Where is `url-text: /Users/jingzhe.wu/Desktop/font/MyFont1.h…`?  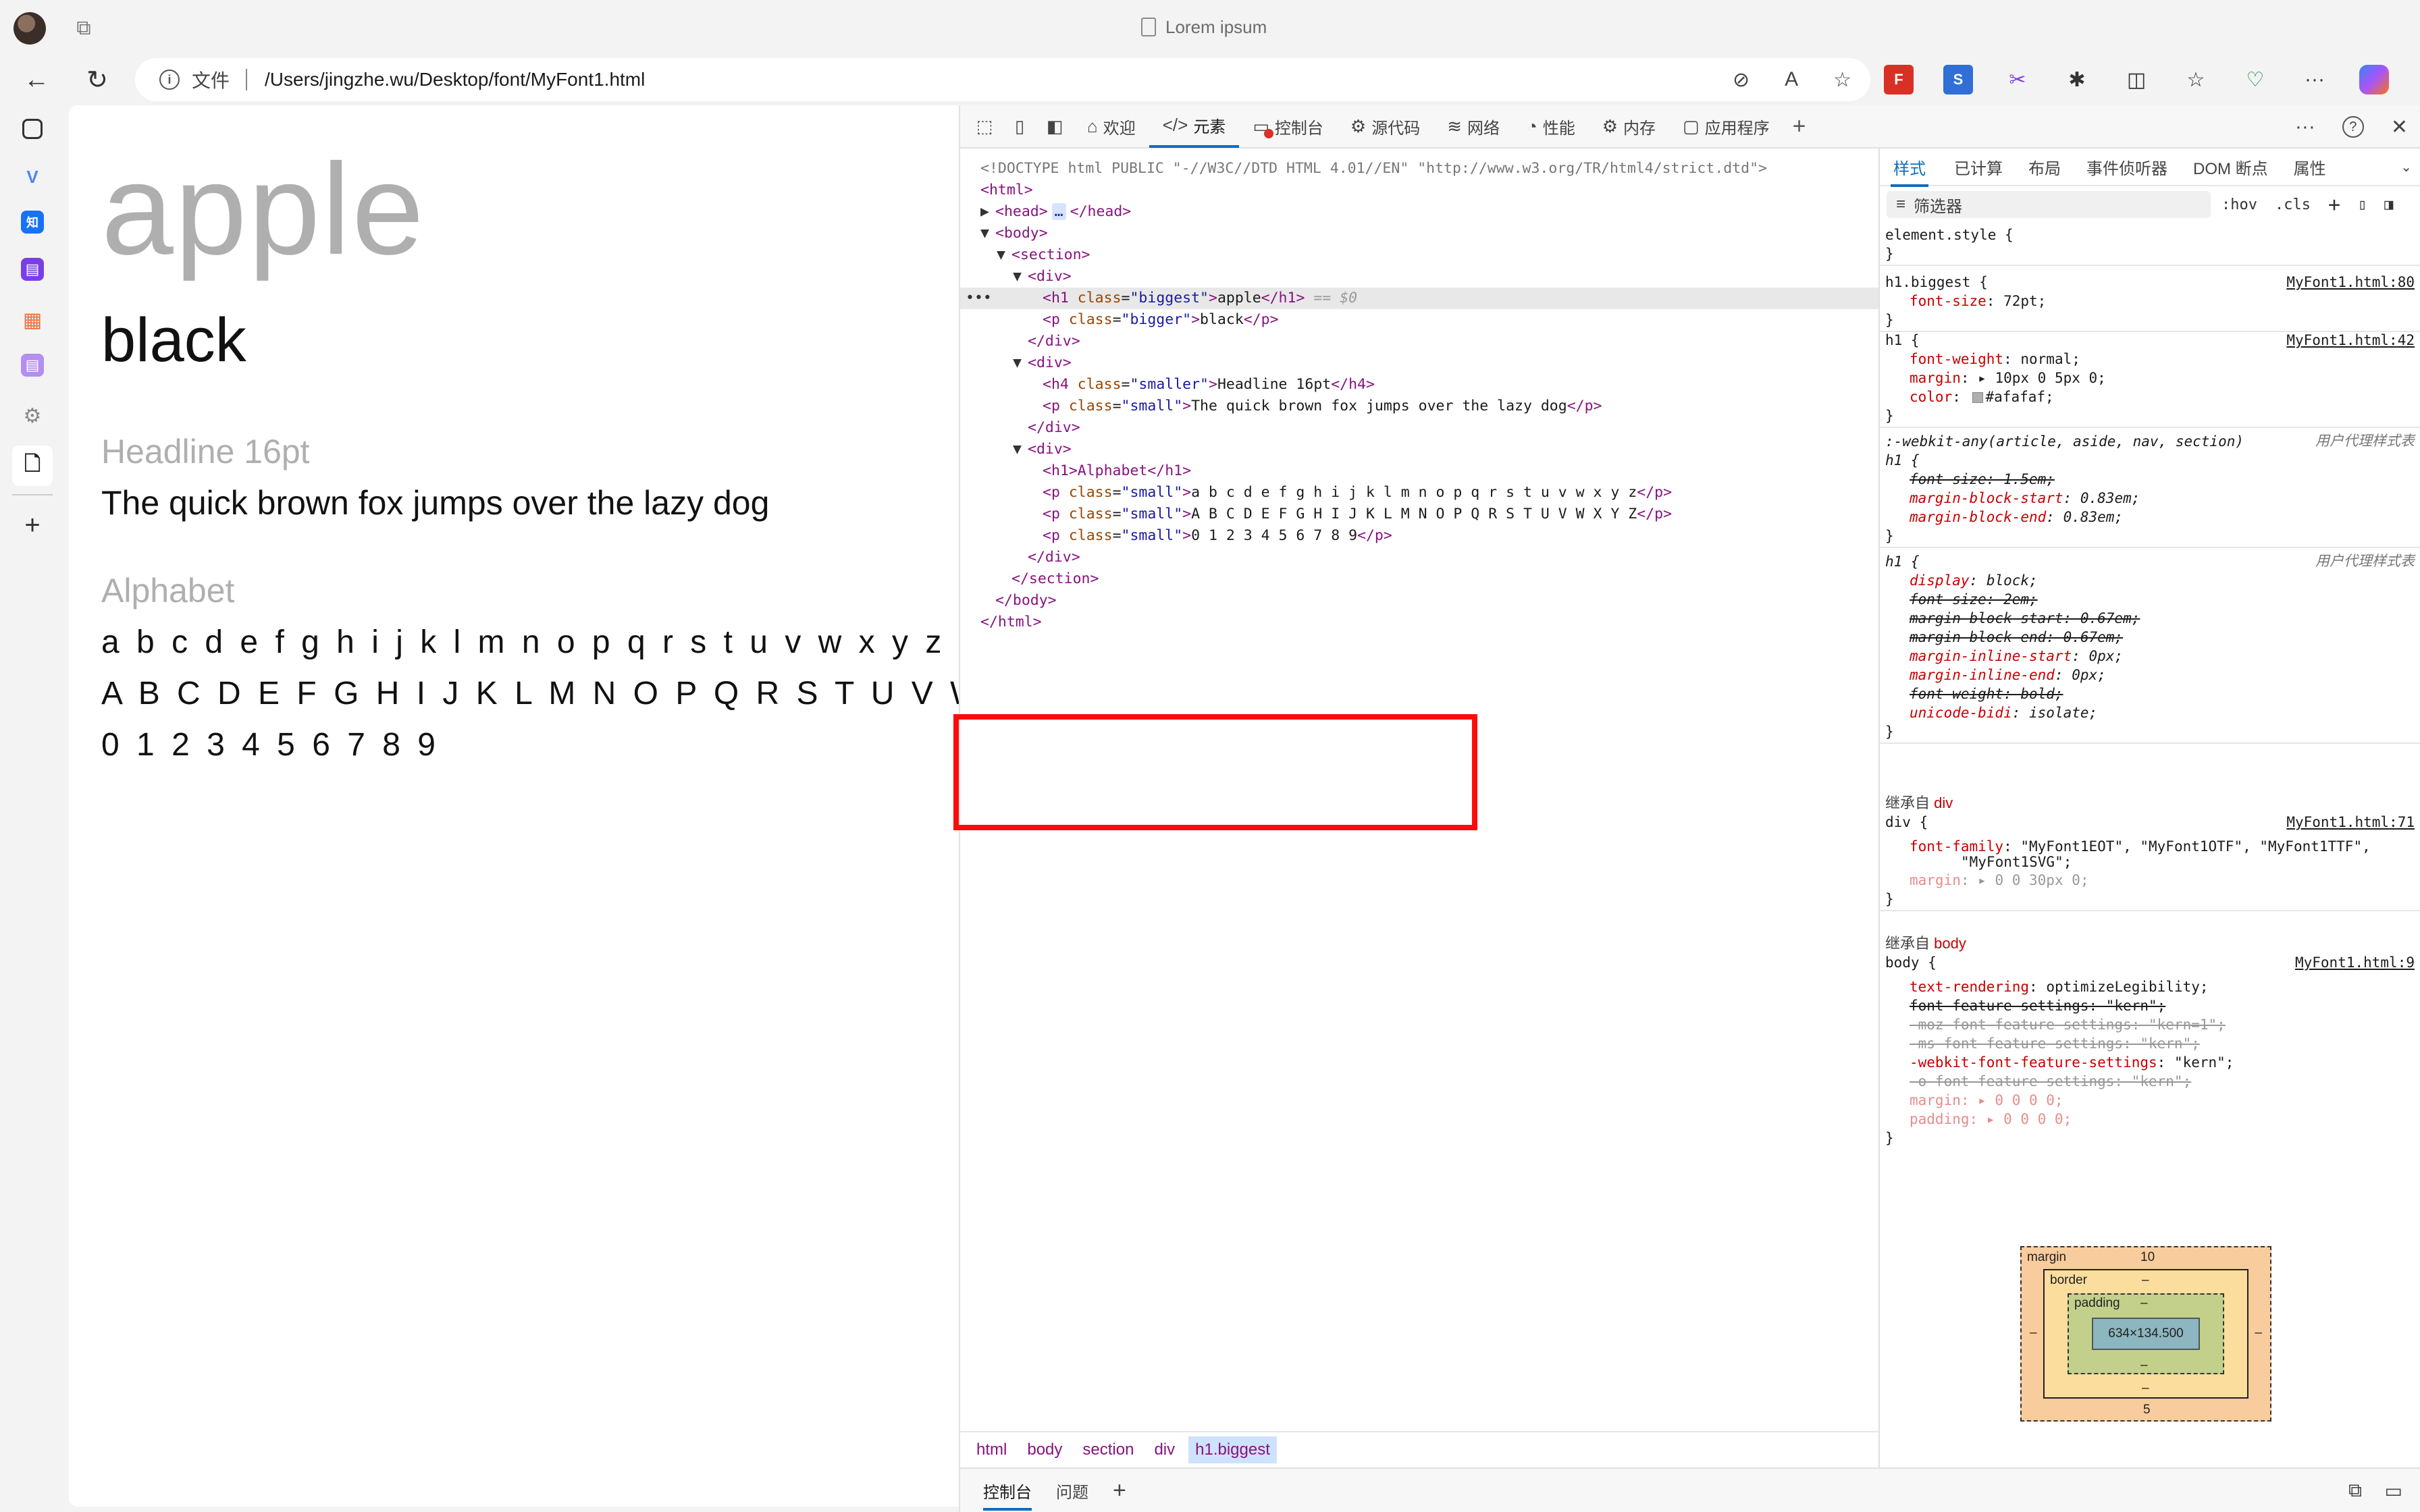 url-text: /Users/jingzhe.wu/Desktop/font/MyFont1.h… is located at coordinates (455, 79).